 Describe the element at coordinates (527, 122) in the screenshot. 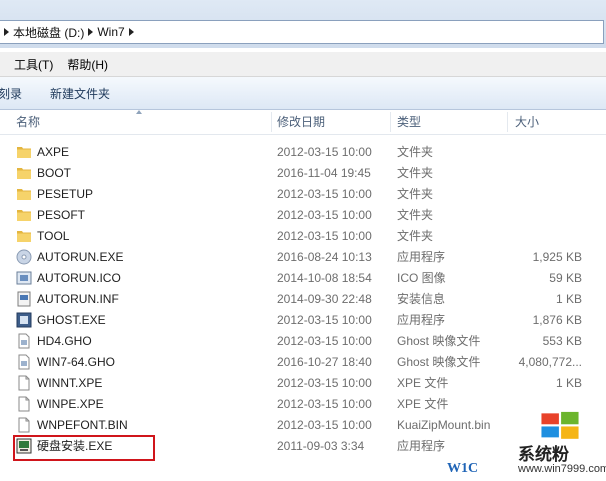

I see `column-size: 大小` at that location.